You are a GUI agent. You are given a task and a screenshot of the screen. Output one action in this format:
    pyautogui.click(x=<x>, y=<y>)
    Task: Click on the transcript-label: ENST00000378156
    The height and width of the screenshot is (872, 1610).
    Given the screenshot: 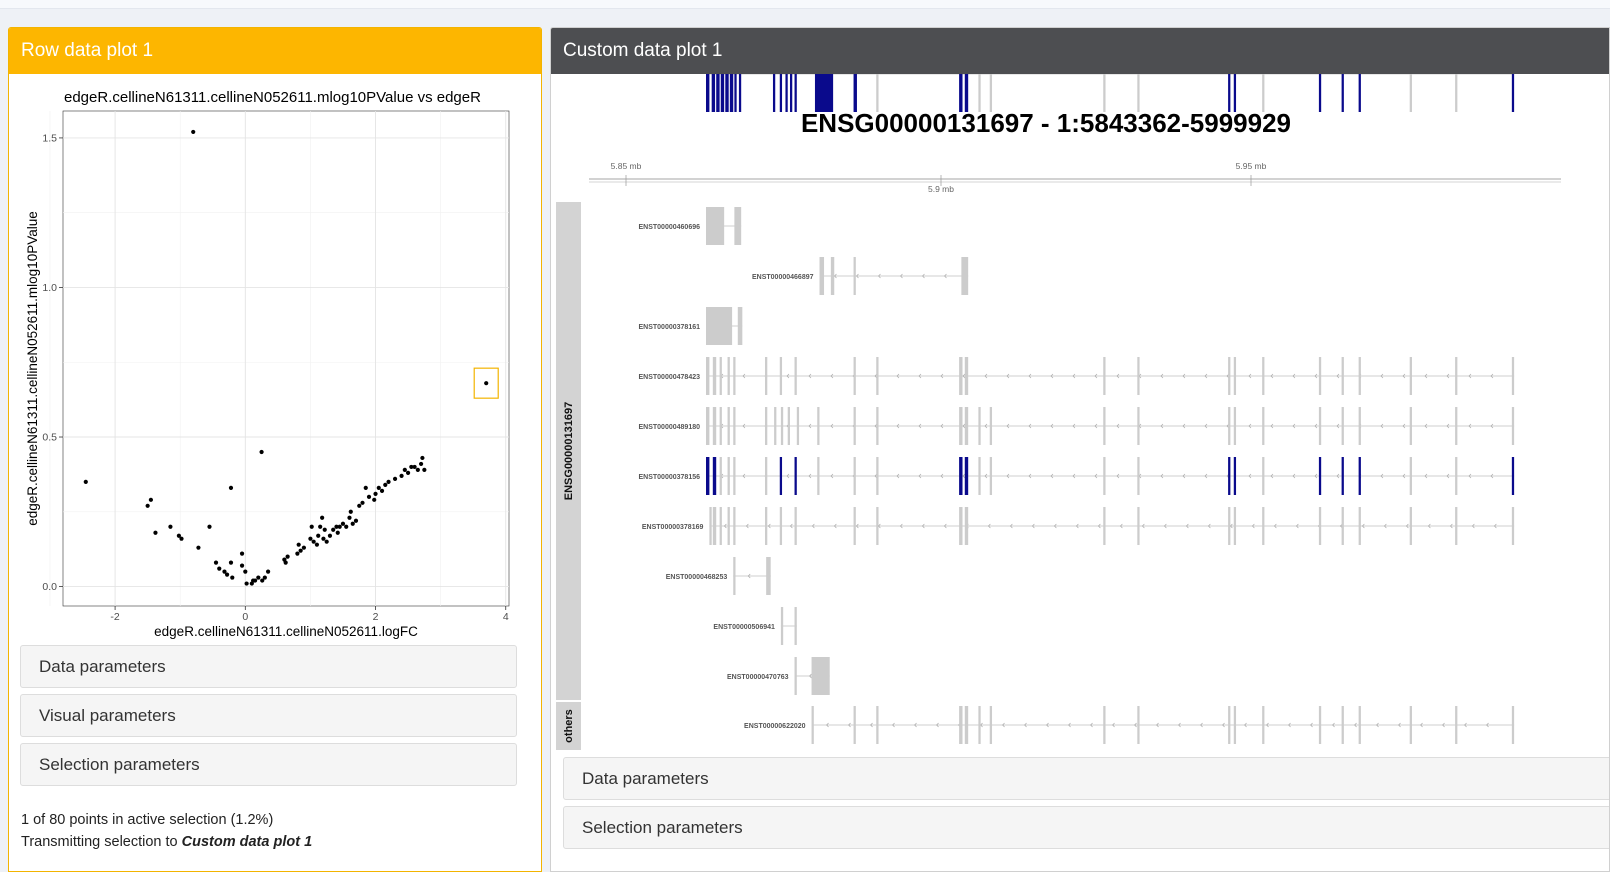 What is the action you would take?
    pyautogui.click(x=670, y=477)
    